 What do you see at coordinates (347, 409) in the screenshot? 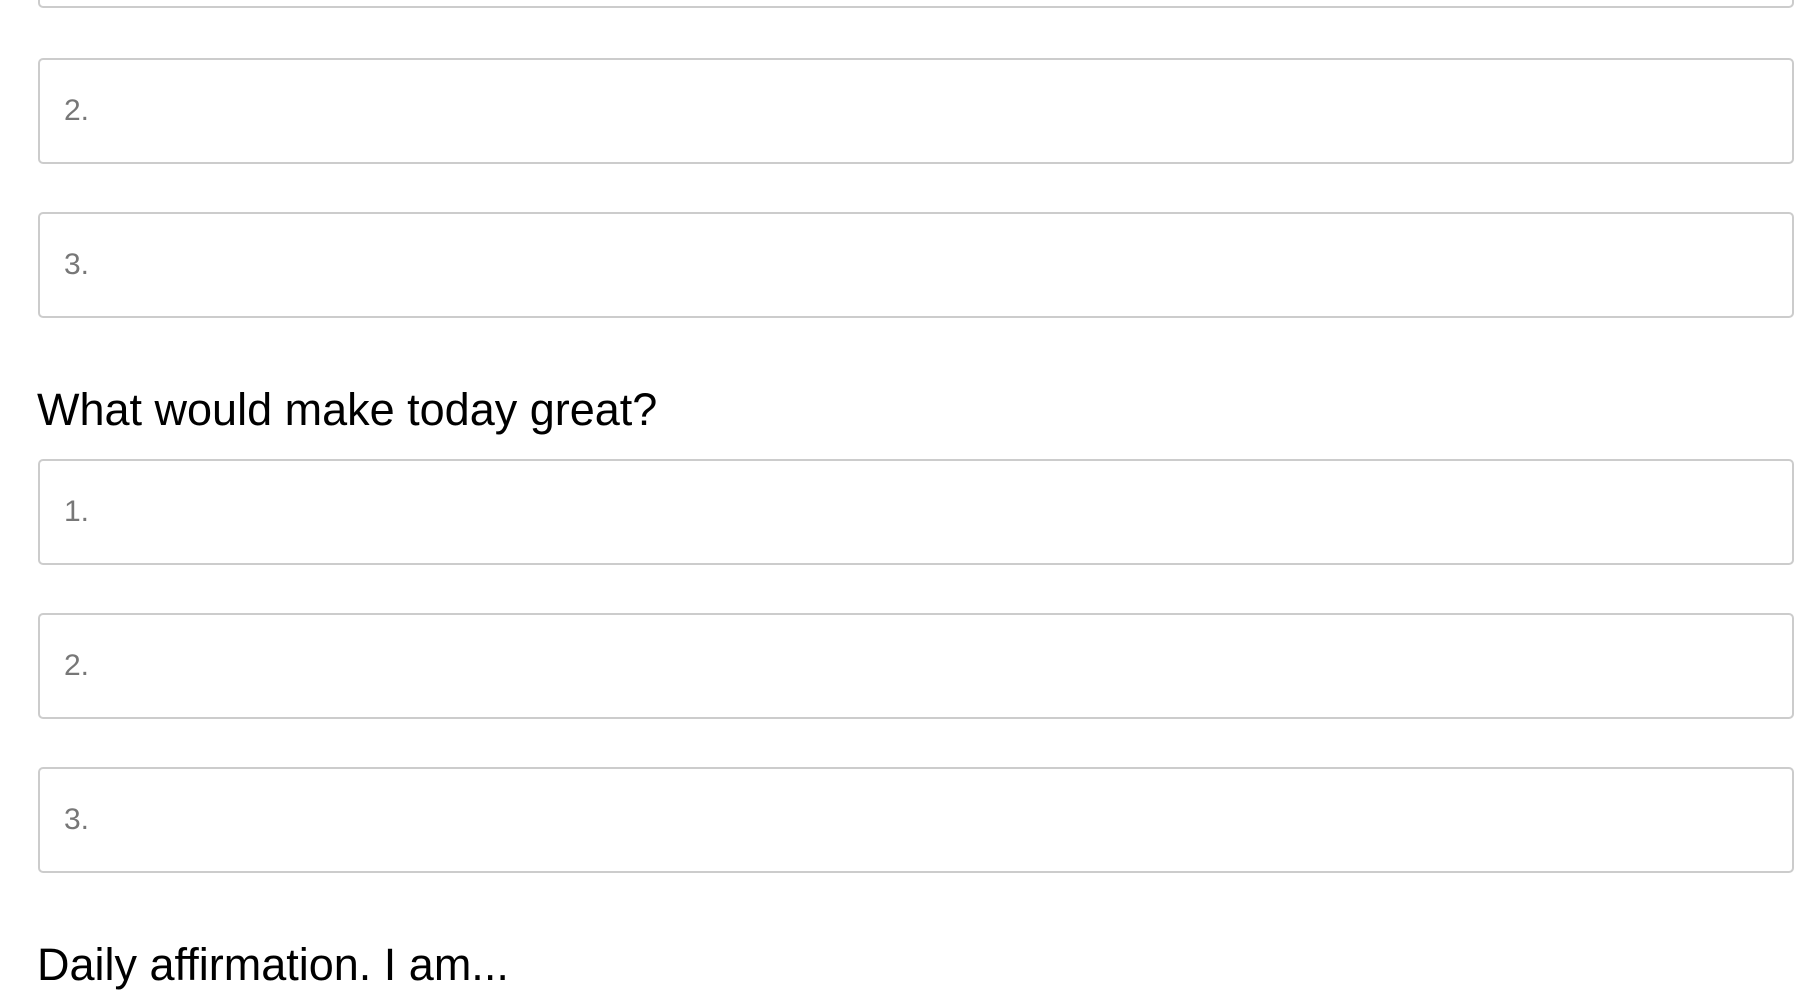
I see `make-today-great-heading: What would make today great?` at bounding box center [347, 409].